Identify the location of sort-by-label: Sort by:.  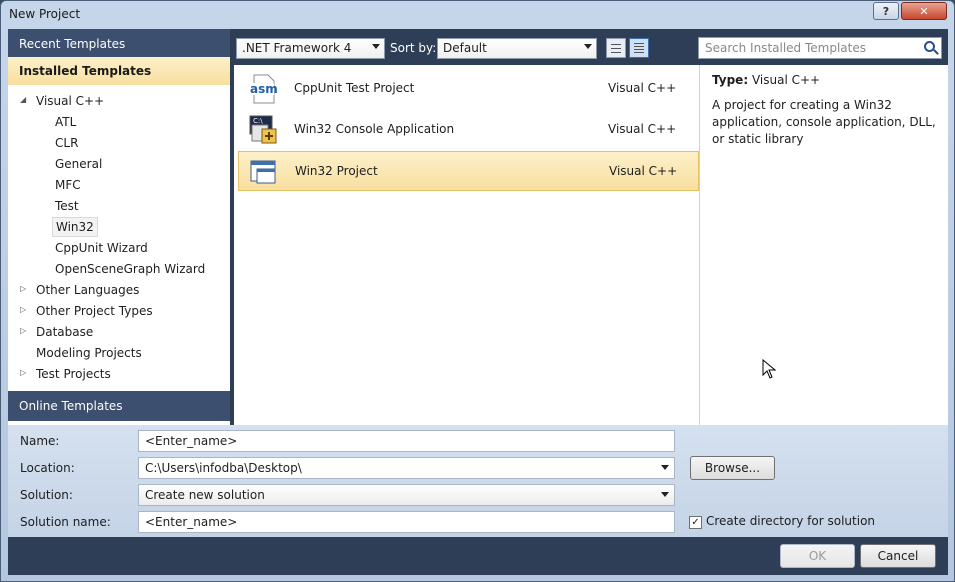
(413, 48).